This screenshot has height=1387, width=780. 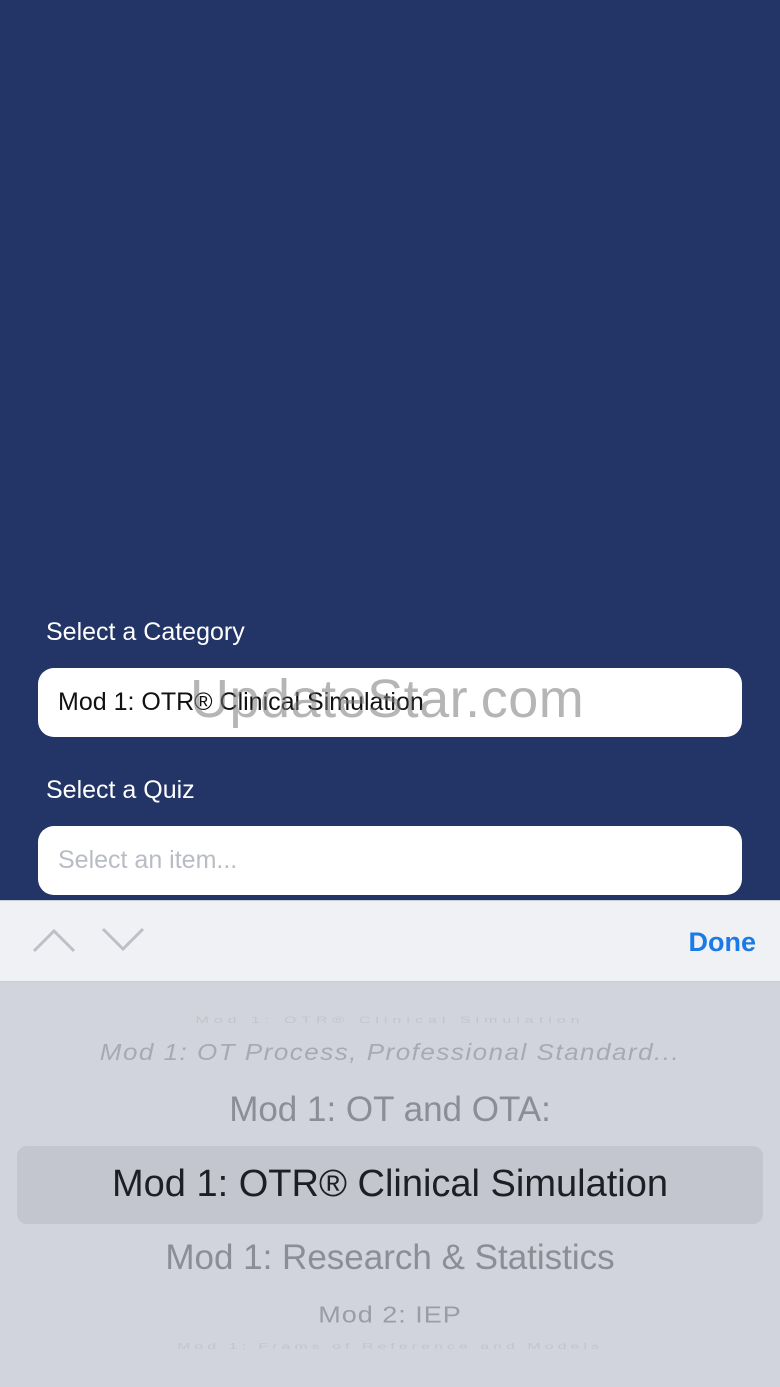 I want to click on picker-option: Mod 1: OTR® Clinical Simulation, so click(x=390, y=1021).